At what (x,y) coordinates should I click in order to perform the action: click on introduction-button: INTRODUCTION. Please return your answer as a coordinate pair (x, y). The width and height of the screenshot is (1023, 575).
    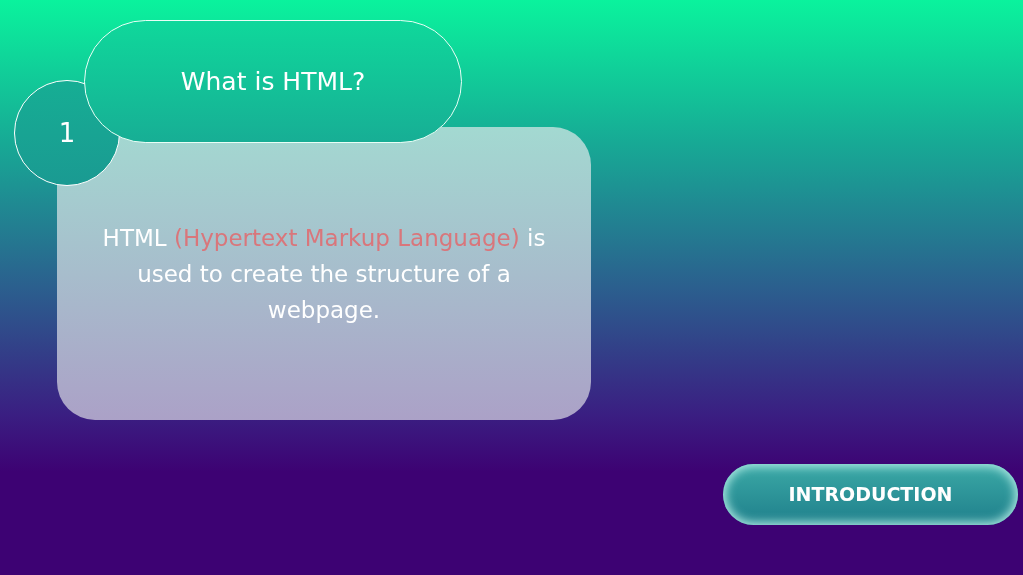
    Looking at the image, I should click on (870, 494).